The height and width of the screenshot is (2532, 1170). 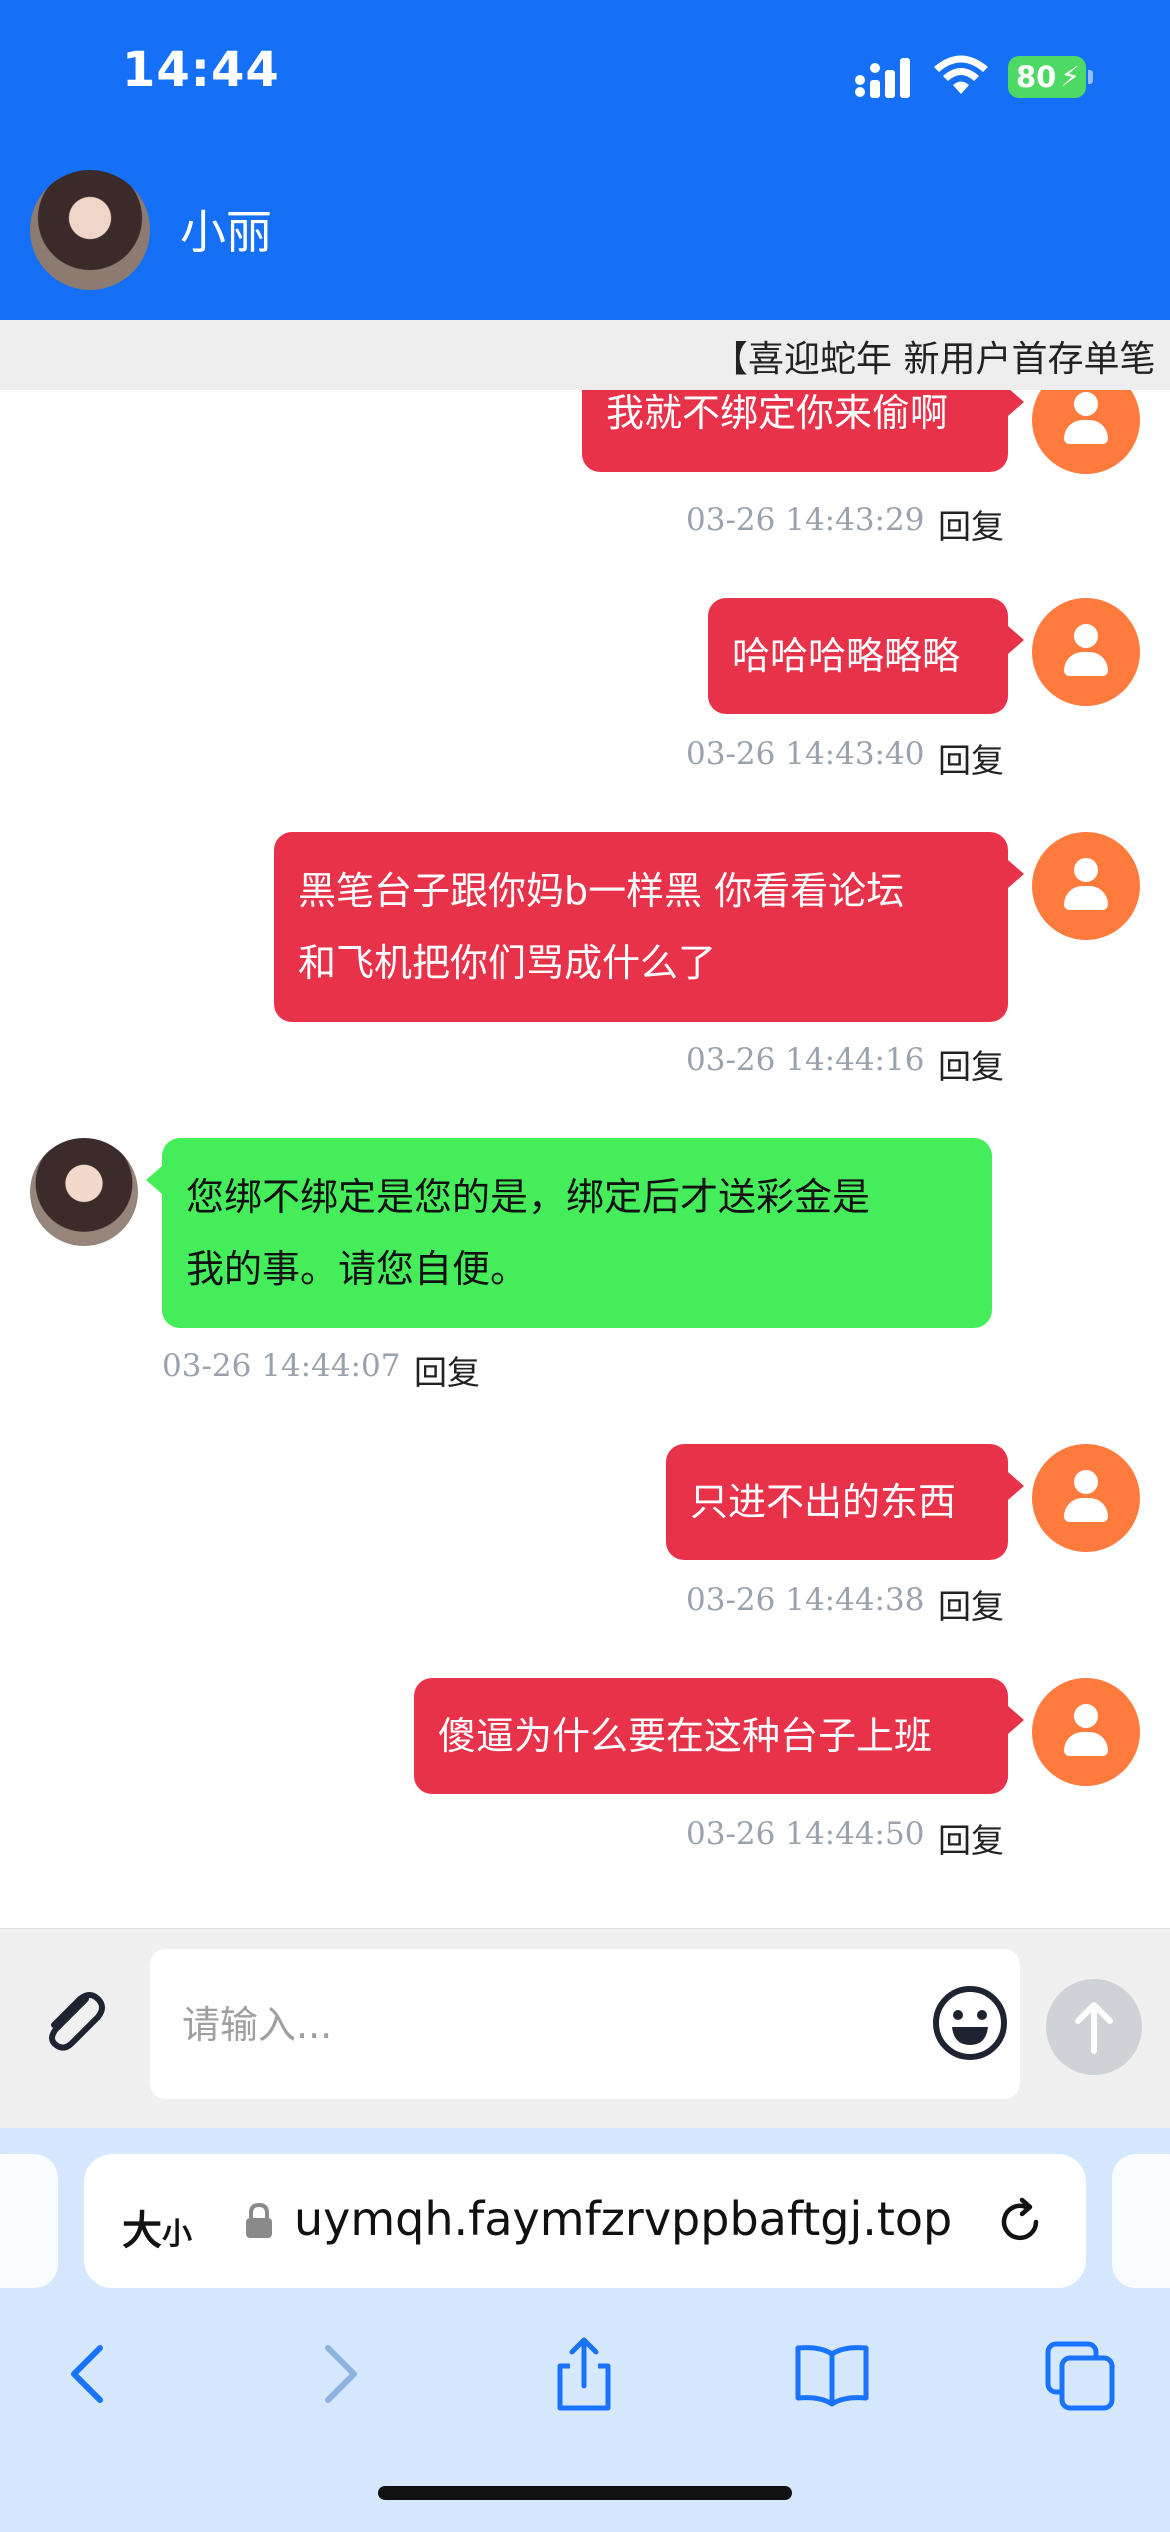 I want to click on send-arrow-icon, so click(x=1094, y=2028).